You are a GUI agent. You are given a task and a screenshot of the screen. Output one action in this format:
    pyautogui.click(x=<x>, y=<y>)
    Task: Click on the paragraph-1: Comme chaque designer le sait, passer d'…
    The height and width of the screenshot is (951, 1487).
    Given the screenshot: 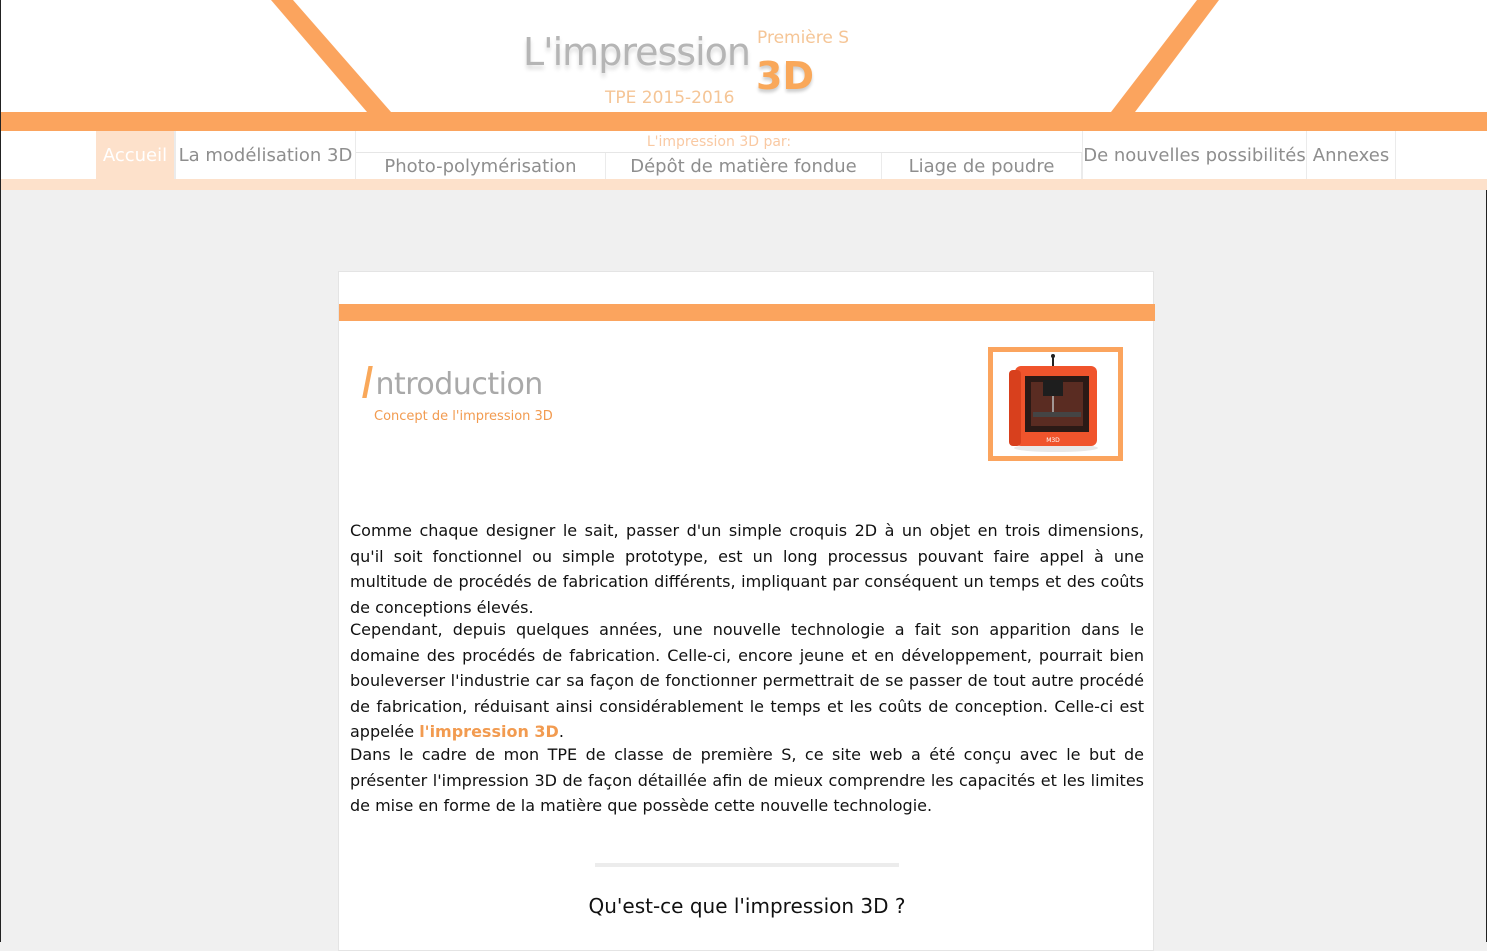 What is the action you would take?
    pyautogui.click(x=747, y=569)
    